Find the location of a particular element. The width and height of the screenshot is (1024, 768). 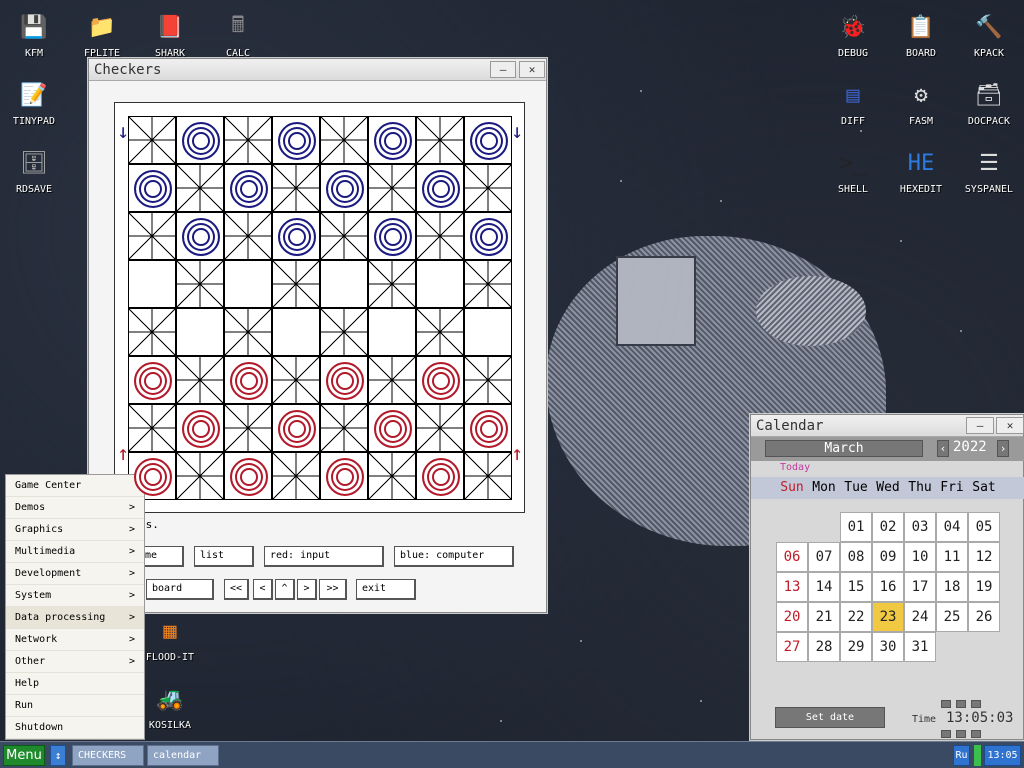

calendar-day: 27 is located at coordinates (792, 647).